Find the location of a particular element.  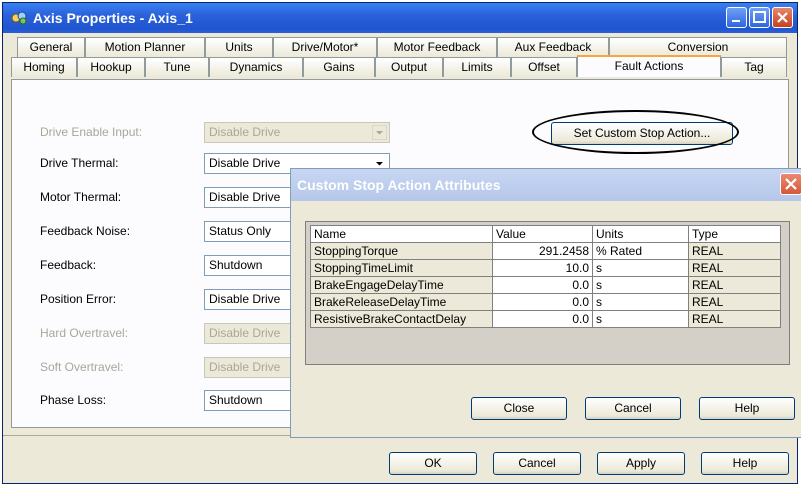

tab-drive-motor: Drive/Motor* is located at coordinates (325, 47).